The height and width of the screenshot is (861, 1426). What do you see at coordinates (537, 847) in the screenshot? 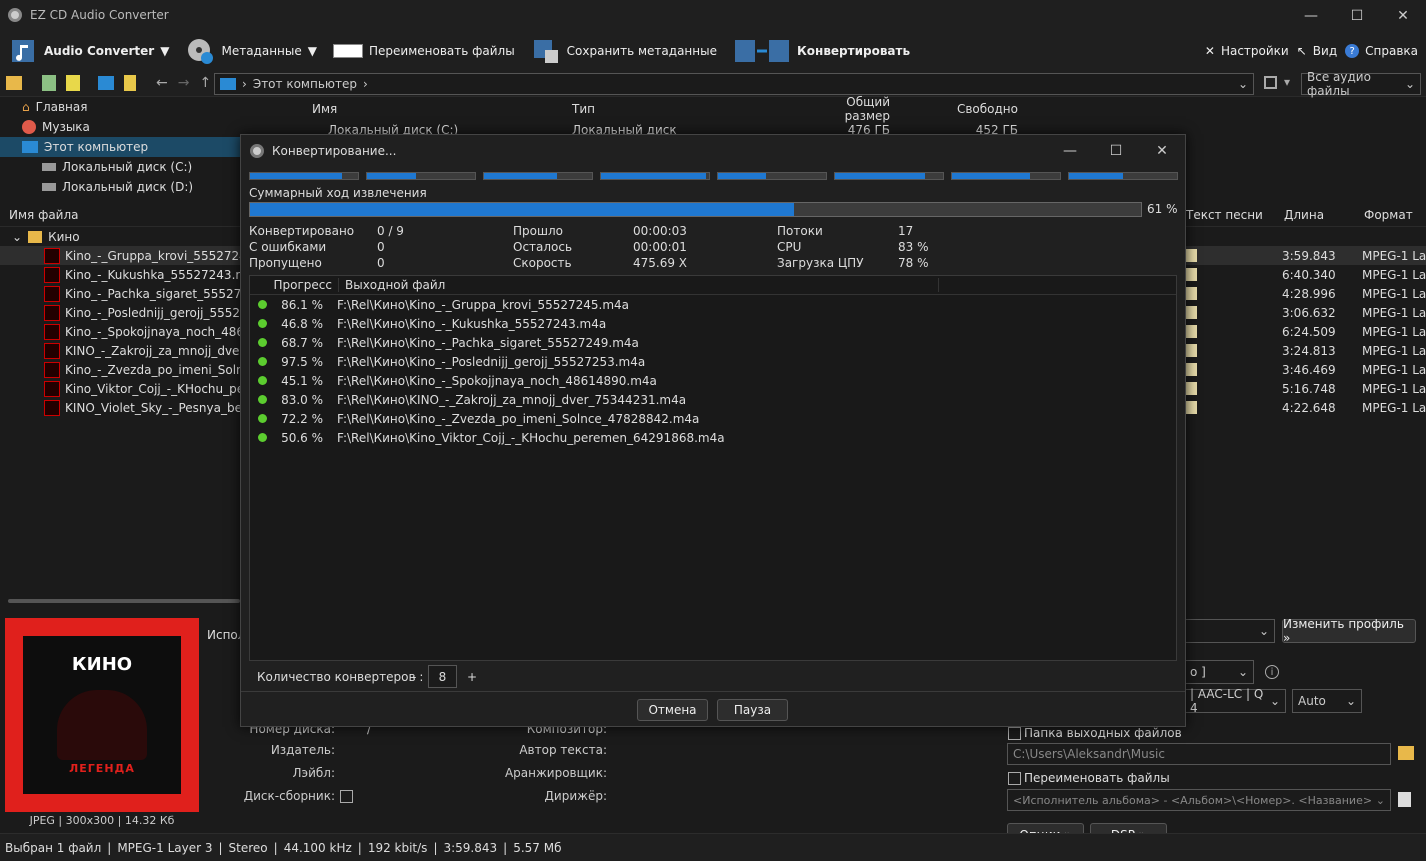
I see `status-size: 5.57 Мб` at bounding box center [537, 847].